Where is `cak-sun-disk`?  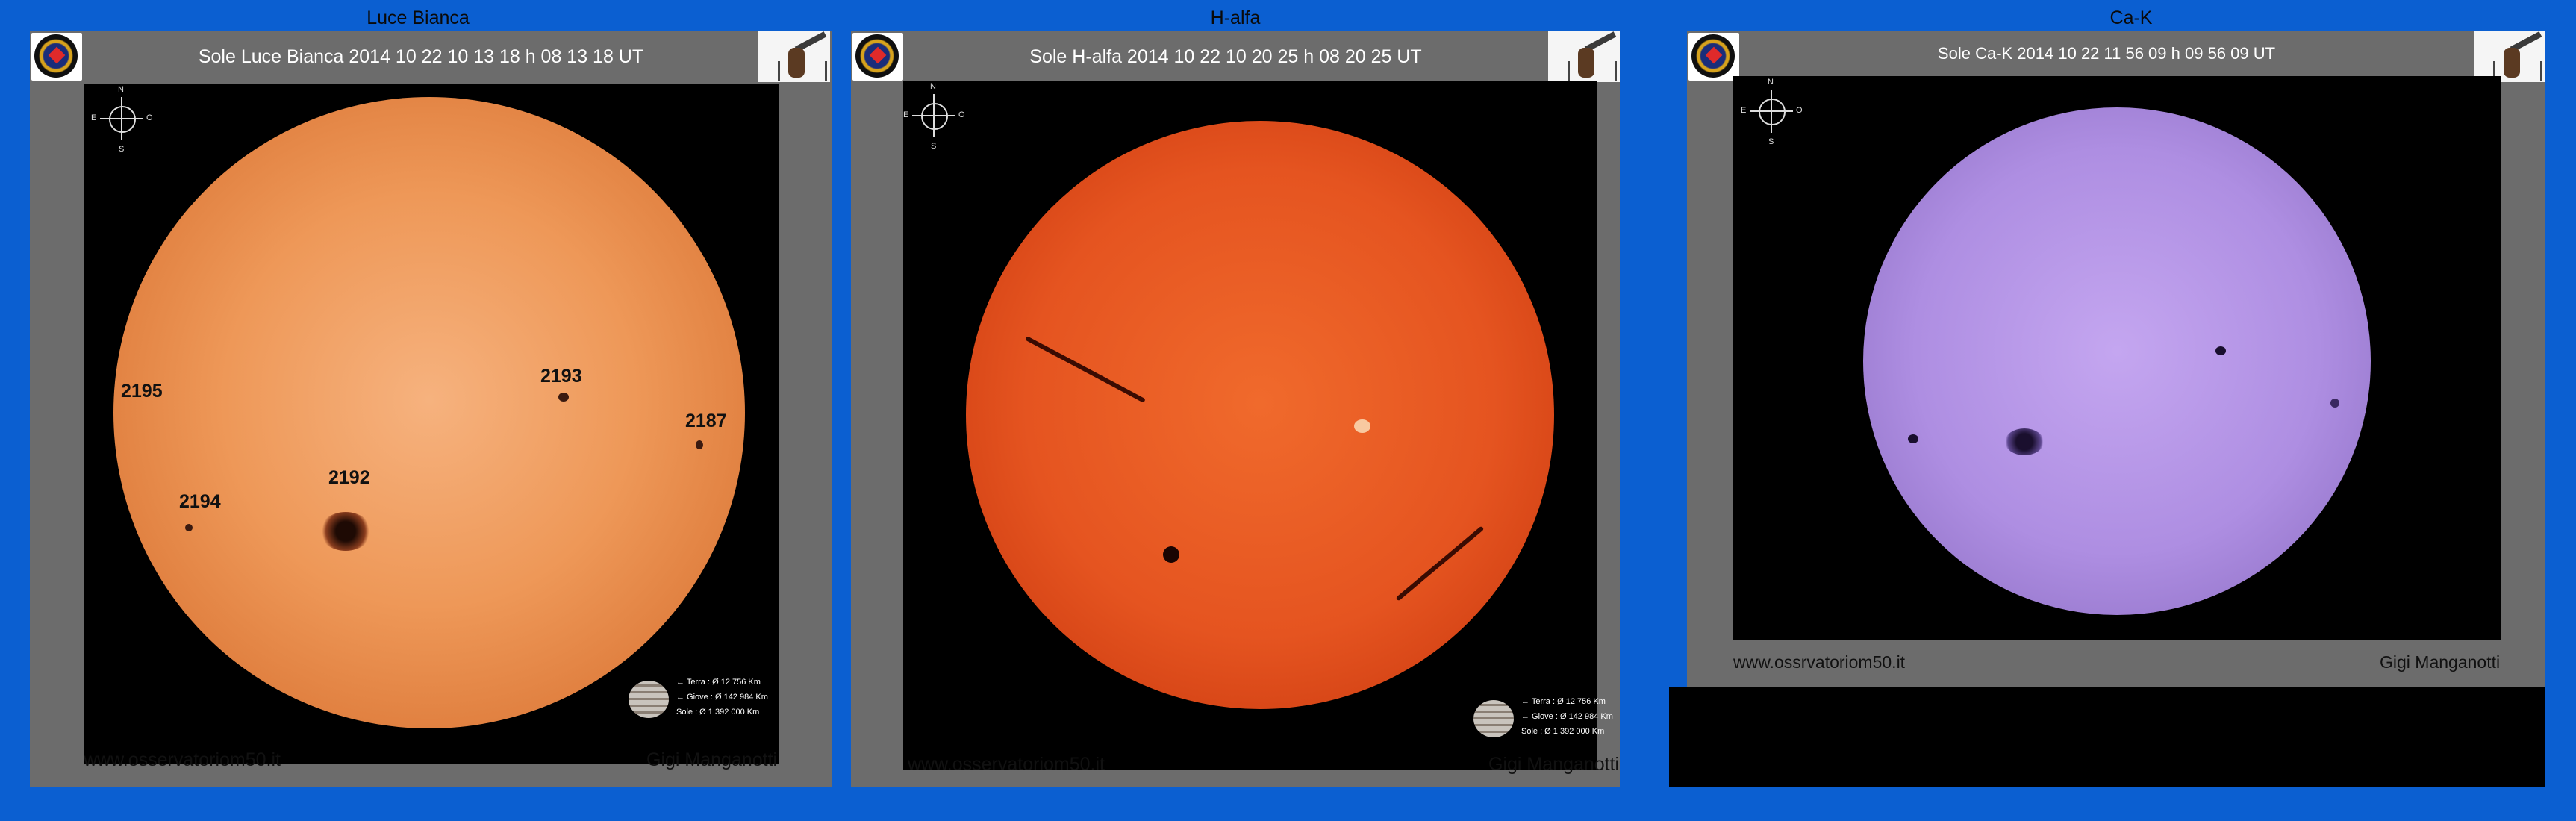 cak-sun-disk is located at coordinates (2117, 361).